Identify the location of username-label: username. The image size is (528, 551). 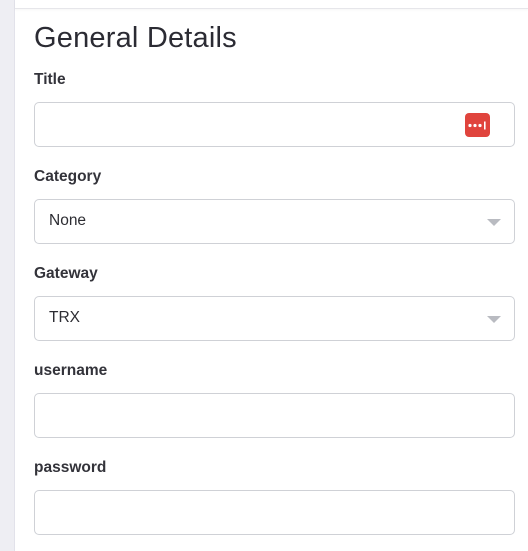
(71, 370).